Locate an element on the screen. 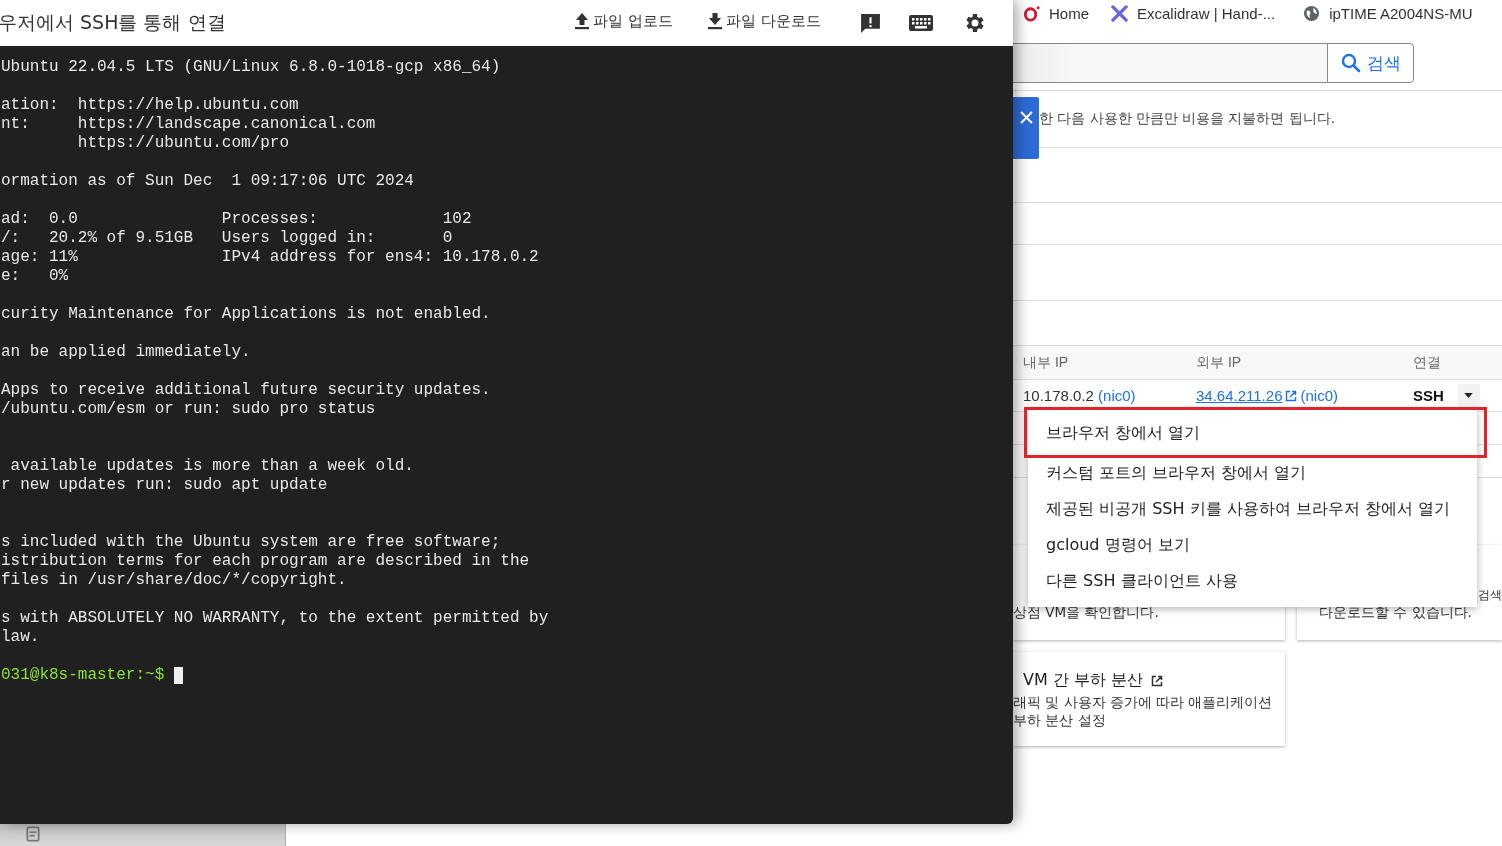 Image resolution: width=1502 pixels, height=846 pixels. terminal-line: ormation as of Sun Dec 1 09:17:06 UTC 2024 is located at coordinates (208, 181).